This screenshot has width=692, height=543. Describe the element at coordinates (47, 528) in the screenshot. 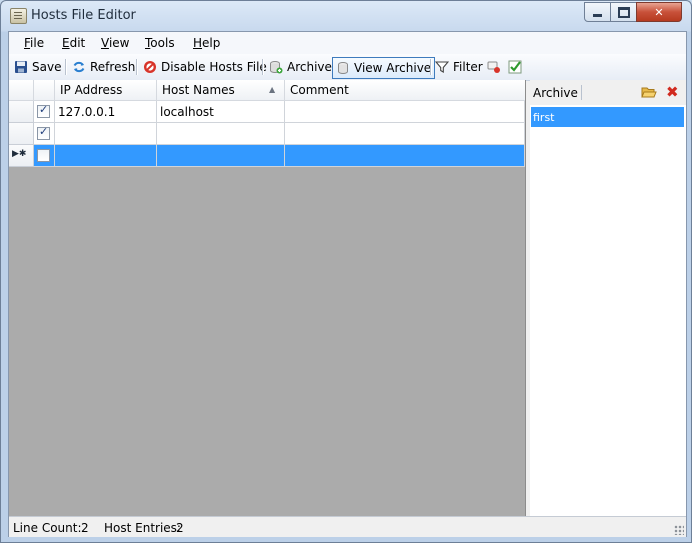

I see `line-count-label: Line Count:` at that location.